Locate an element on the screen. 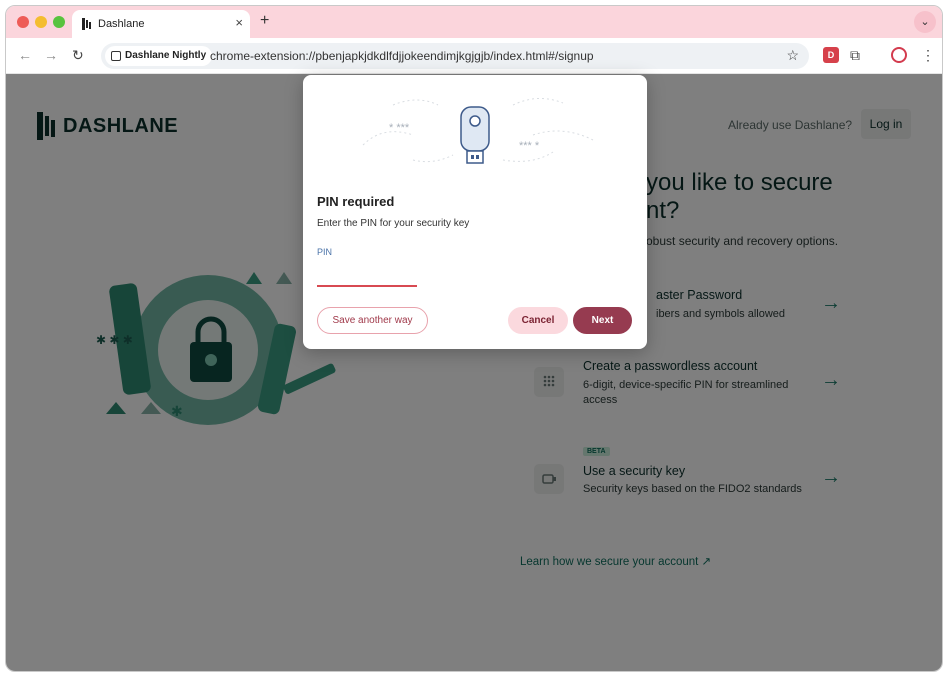 Image resolution: width=948 pixels, height=677 pixels. puzzle-icon: ⧉ is located at coordinates (858, 55).